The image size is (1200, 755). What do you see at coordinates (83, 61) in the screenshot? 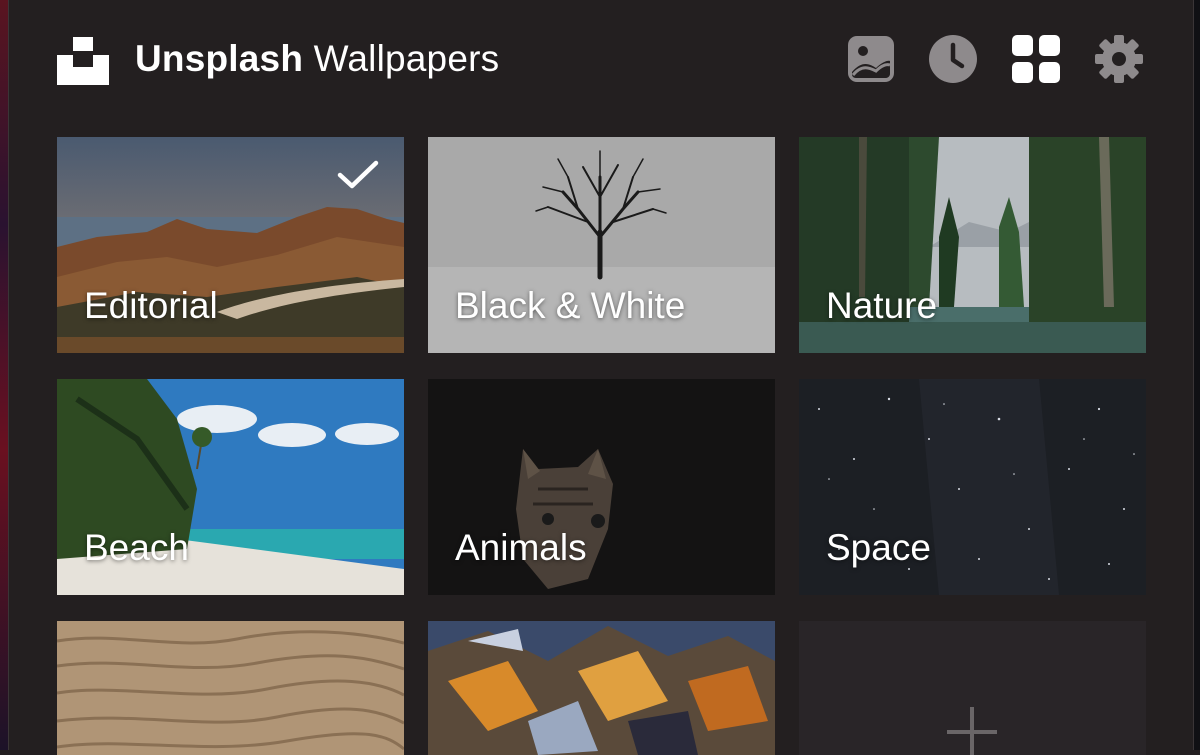
I see `unsplash-logo-icon` at bounding box center [83, 61].